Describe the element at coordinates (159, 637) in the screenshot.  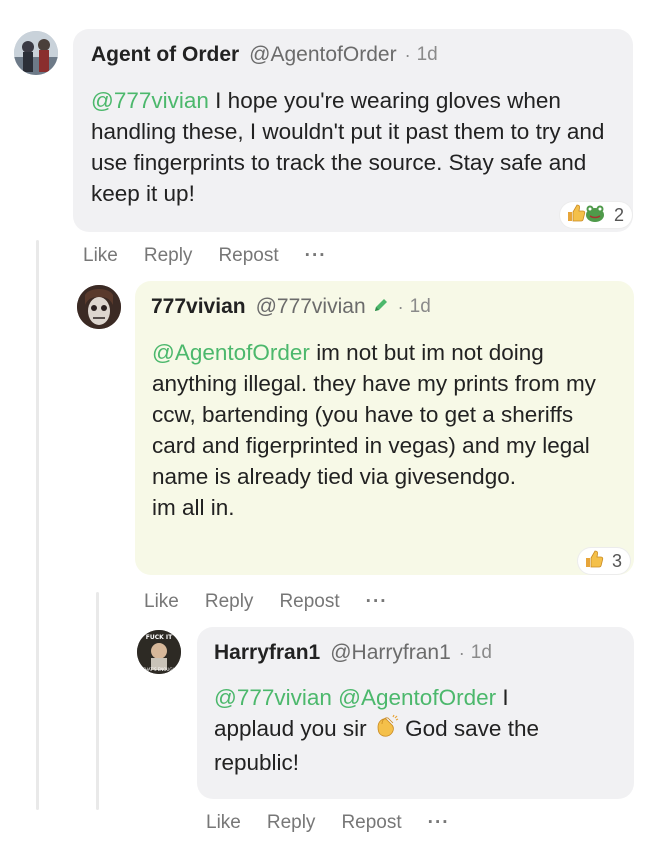
I see `avatar-text-top: FUCK IT` at that location.